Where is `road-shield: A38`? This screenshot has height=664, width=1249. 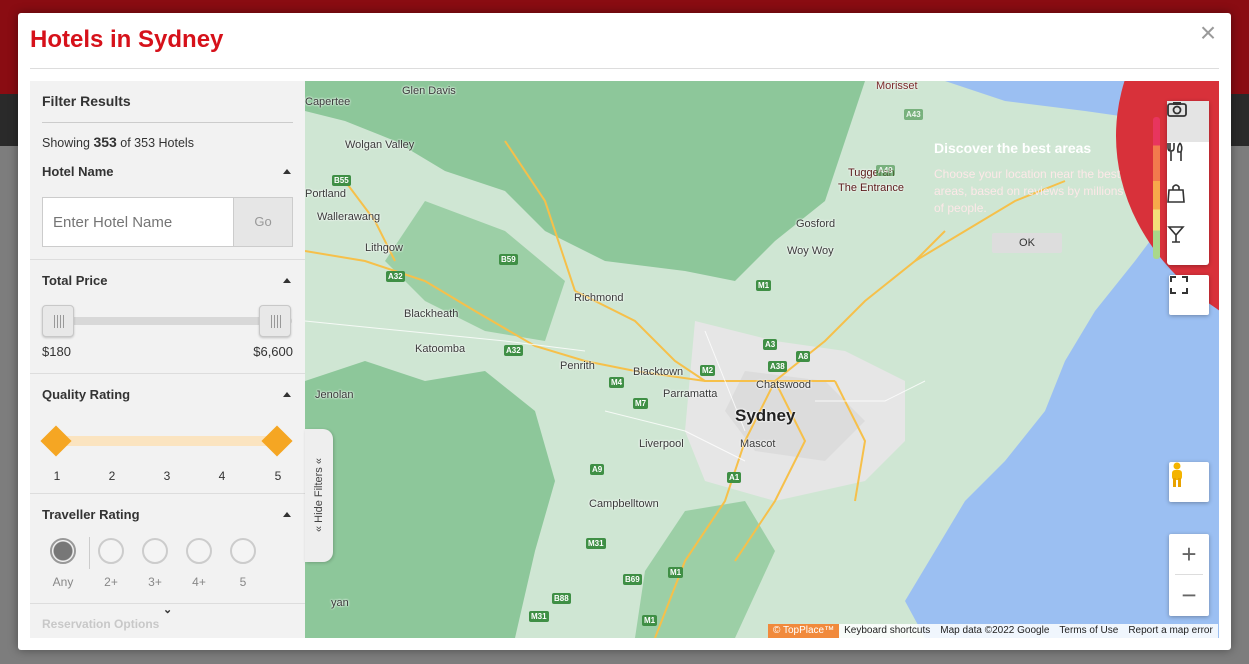 road-shield: A38 is located at coordinates (777, 366).